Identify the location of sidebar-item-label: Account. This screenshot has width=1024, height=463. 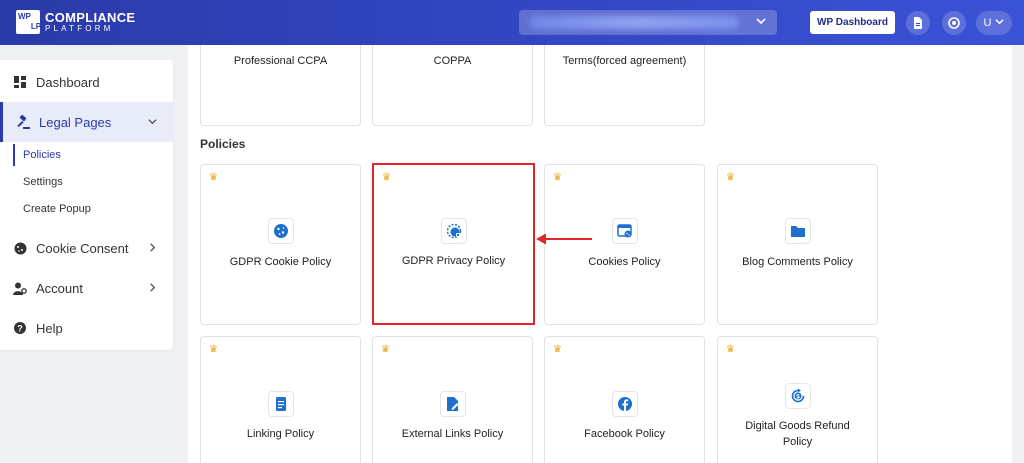
(59, 288).